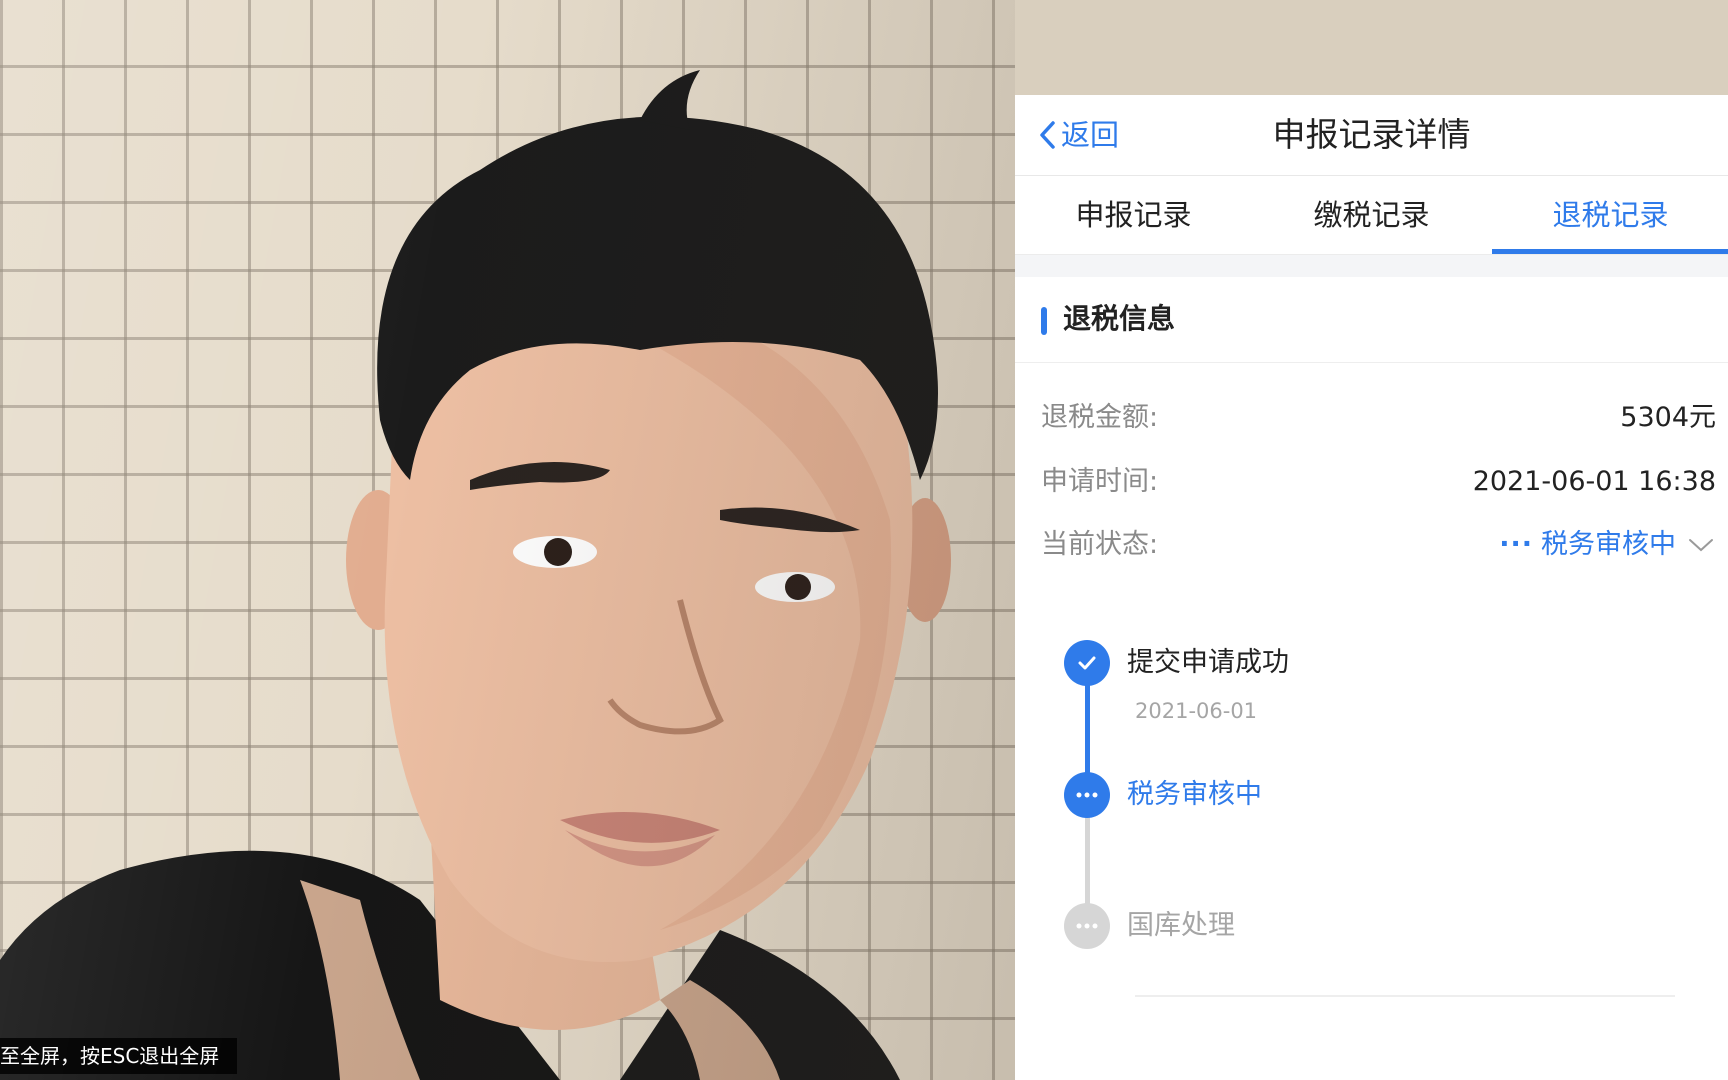 Image resolution: width=1728 pixels, height=1080 pixels. Describe the element at coordinates (1181, 925) in the screenshot. I see `step-treasury-label: 国库处理` at that location.